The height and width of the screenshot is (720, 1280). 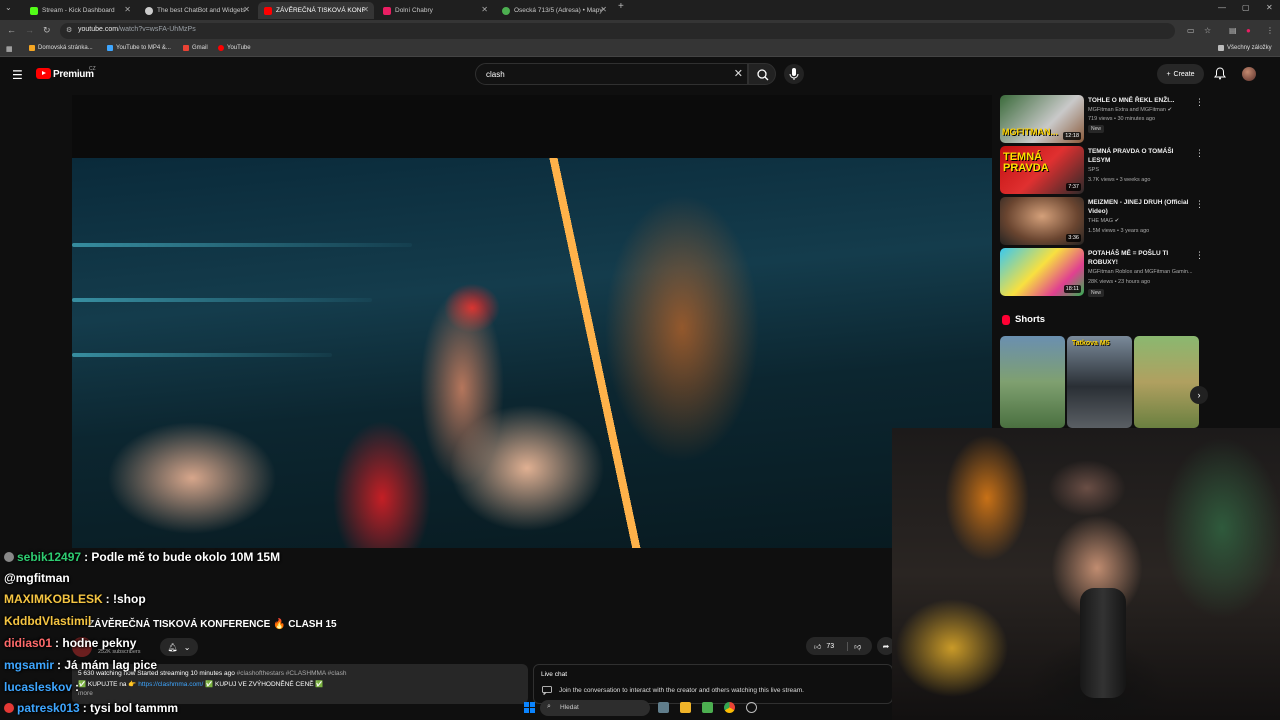 I want to click on shorts-icon, so click(x=1006, y=320).